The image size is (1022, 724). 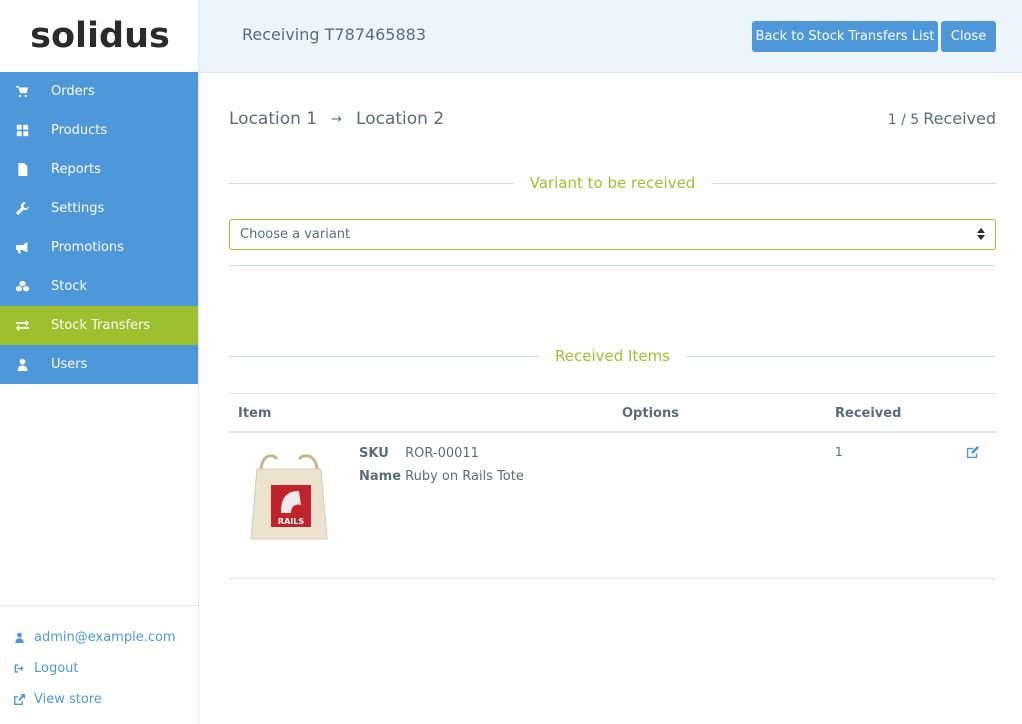 I want to click on account-email: admin@example.com, so click(x=105, y=637).